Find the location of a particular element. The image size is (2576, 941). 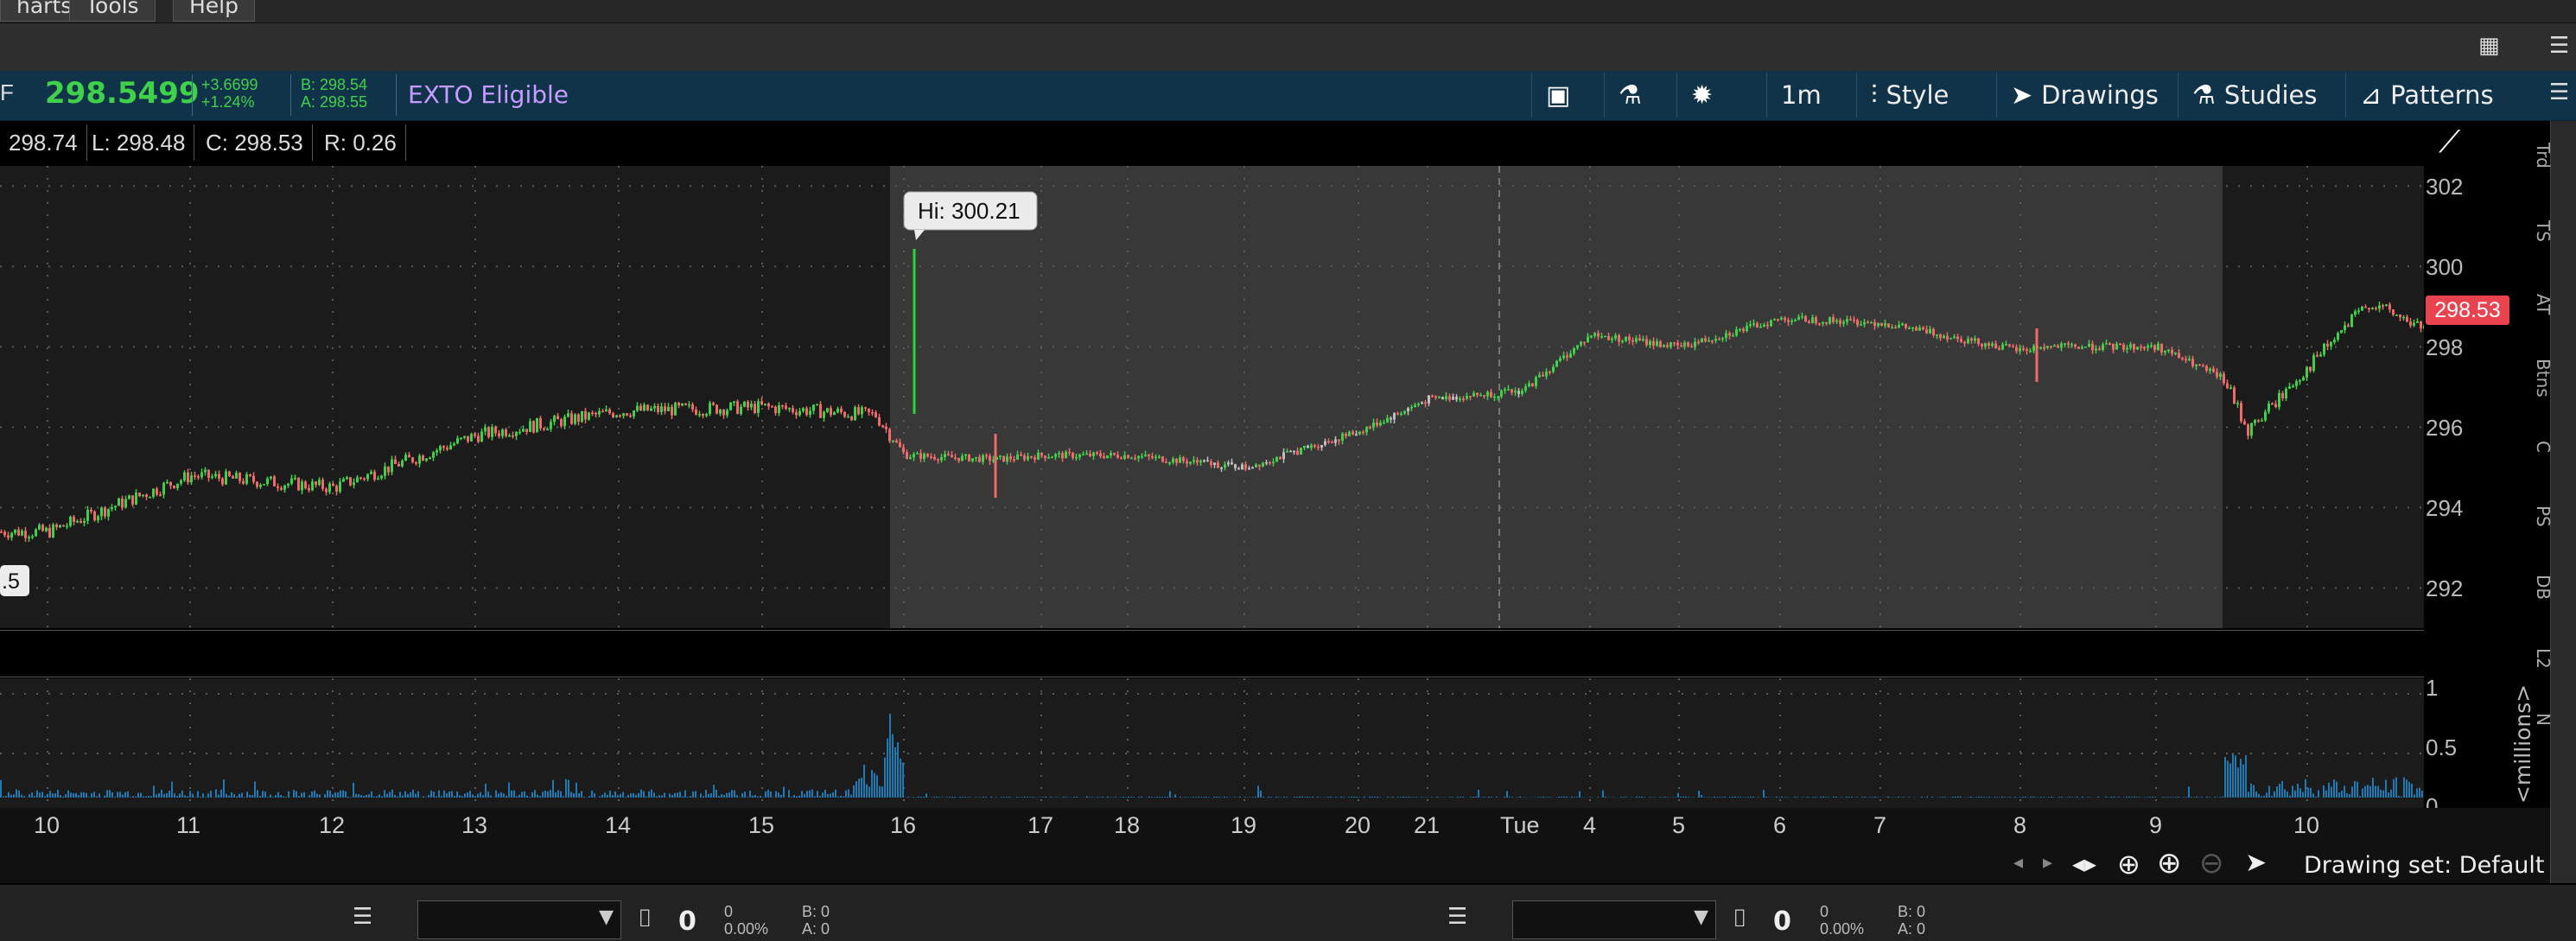

patterns-icon: ⊿ is located at coordinates (2371, 95).